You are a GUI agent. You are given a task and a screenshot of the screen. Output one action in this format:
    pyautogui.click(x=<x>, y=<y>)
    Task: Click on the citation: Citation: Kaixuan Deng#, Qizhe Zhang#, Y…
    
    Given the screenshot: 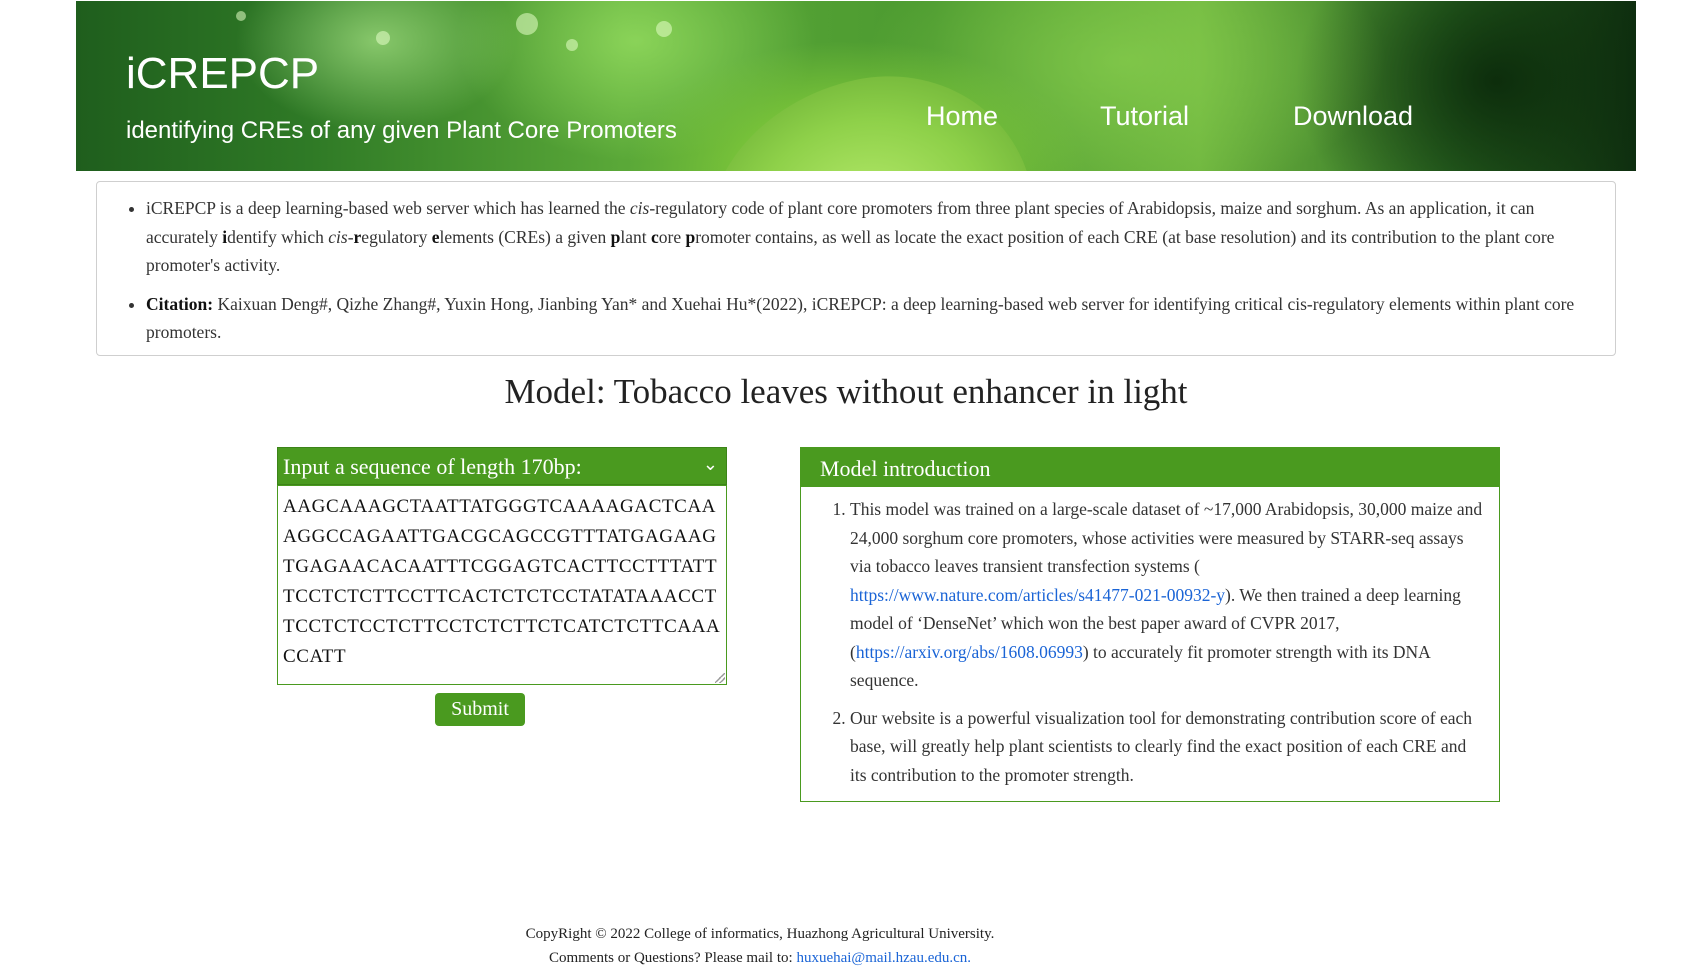 What is the action you would take?
    pyautogui.click(x=868, y=318)
    